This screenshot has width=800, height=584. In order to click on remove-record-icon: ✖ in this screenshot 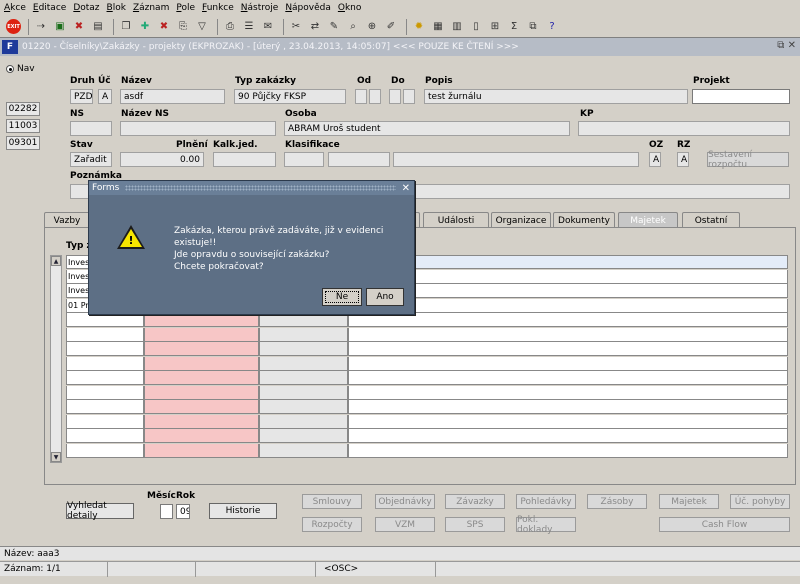, I will do `click(164, 27)`.